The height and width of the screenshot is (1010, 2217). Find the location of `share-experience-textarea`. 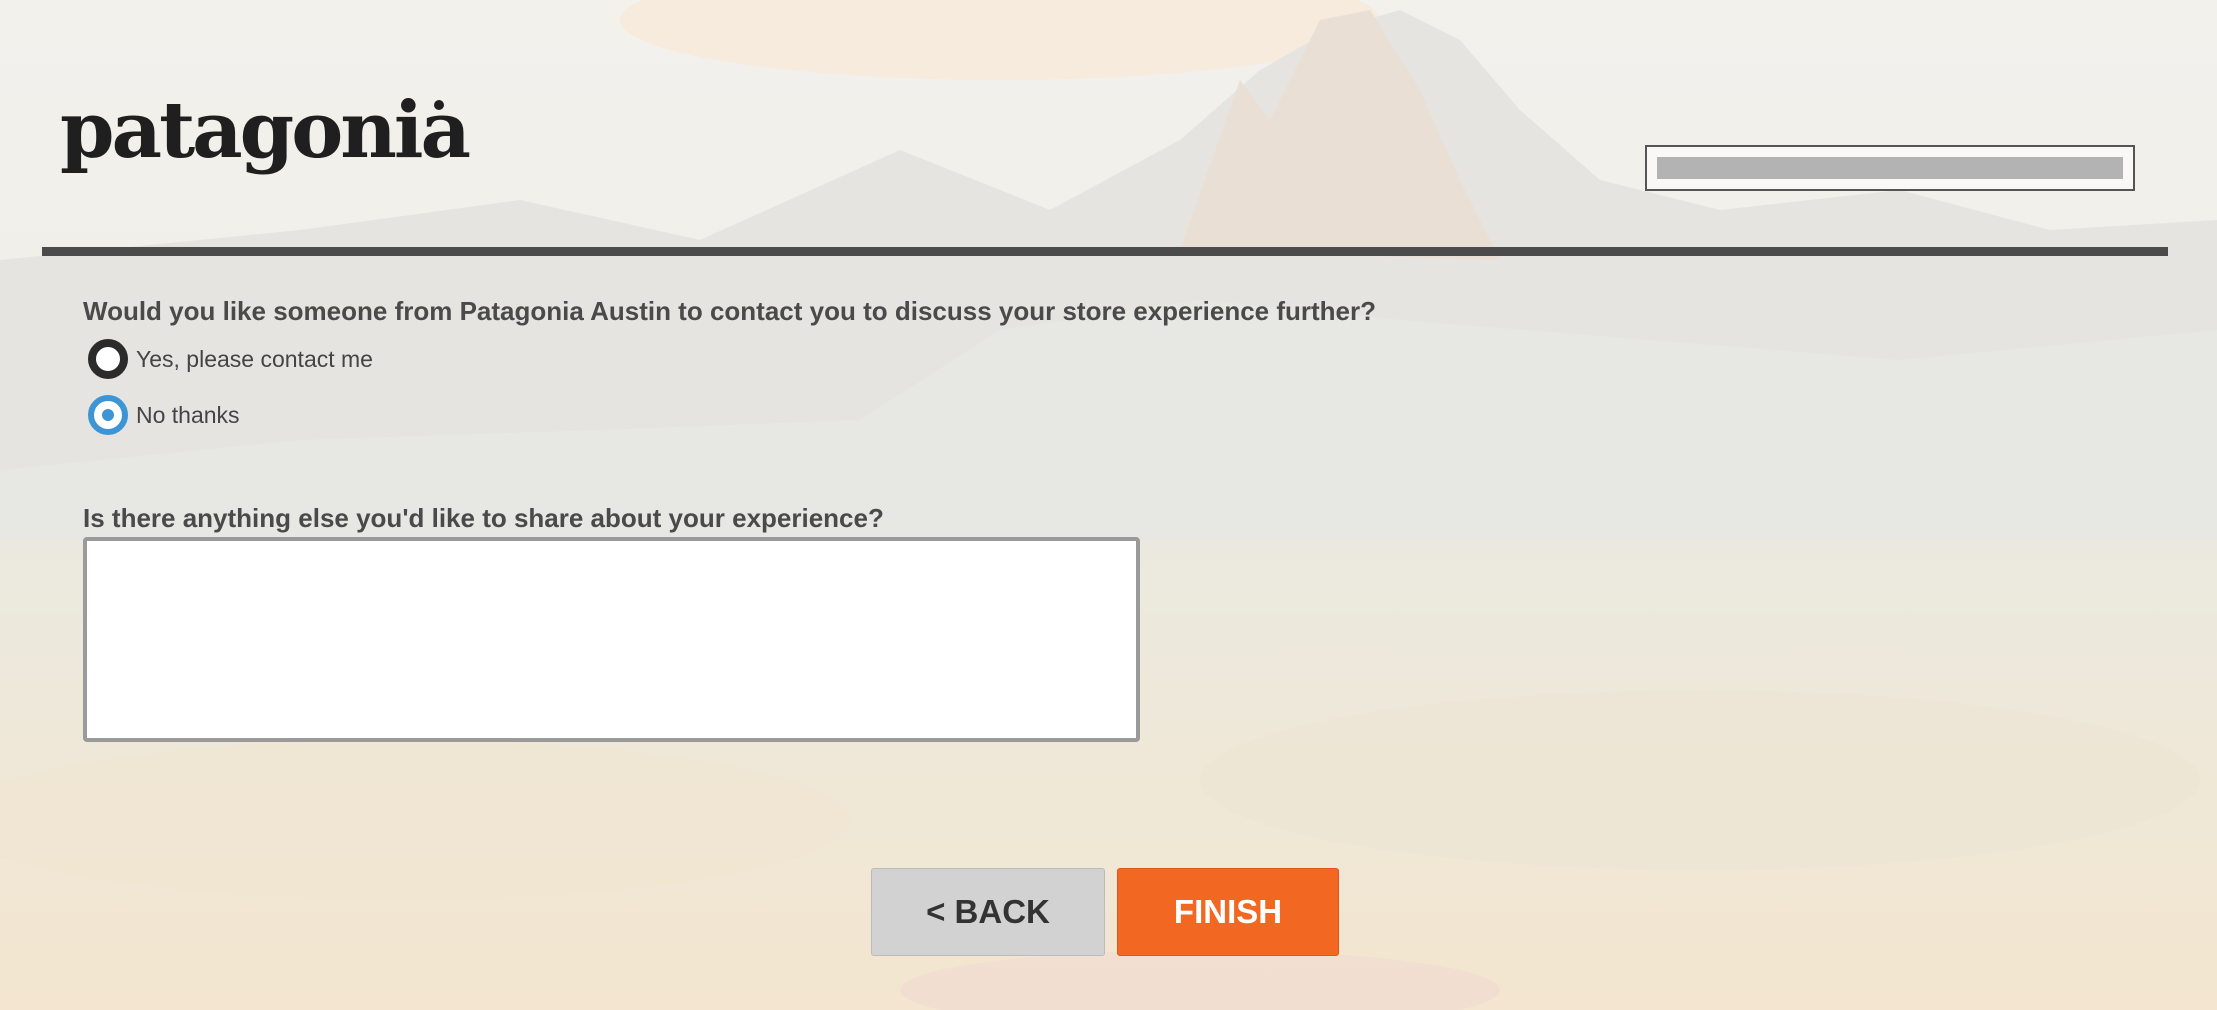

share-experience-textarea is located at coordinates (611, 639).